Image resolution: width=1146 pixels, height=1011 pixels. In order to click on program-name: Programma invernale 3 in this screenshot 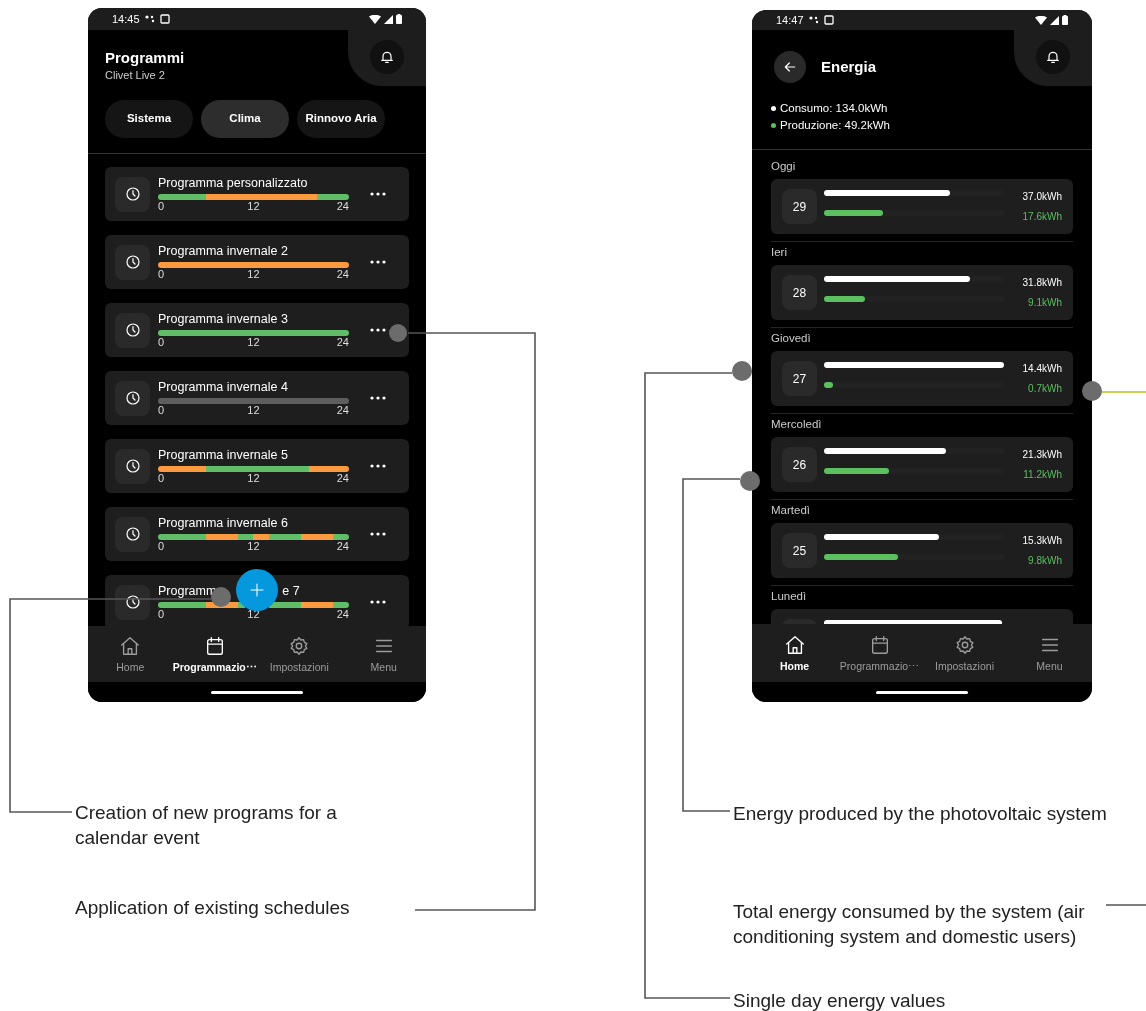, I will do `click(223, 319)`.